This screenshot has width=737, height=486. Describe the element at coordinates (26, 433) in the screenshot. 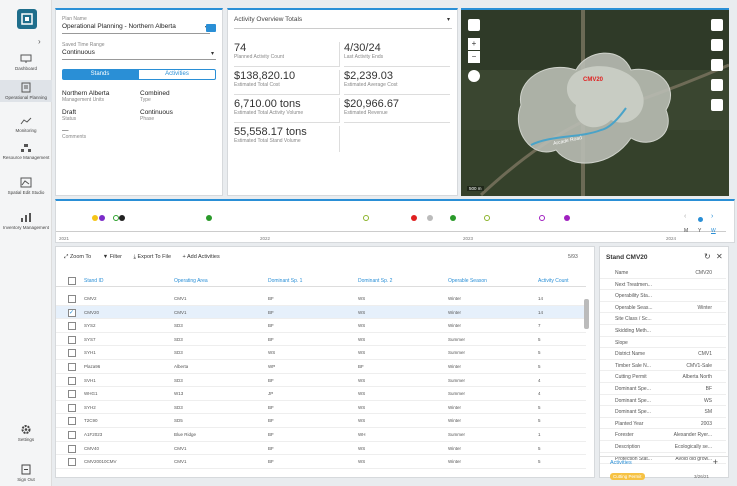

I see `nav-settings: Settings` at that location.